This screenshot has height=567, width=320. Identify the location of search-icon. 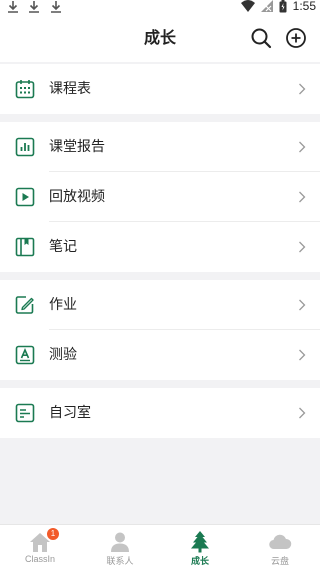
(261, 38).